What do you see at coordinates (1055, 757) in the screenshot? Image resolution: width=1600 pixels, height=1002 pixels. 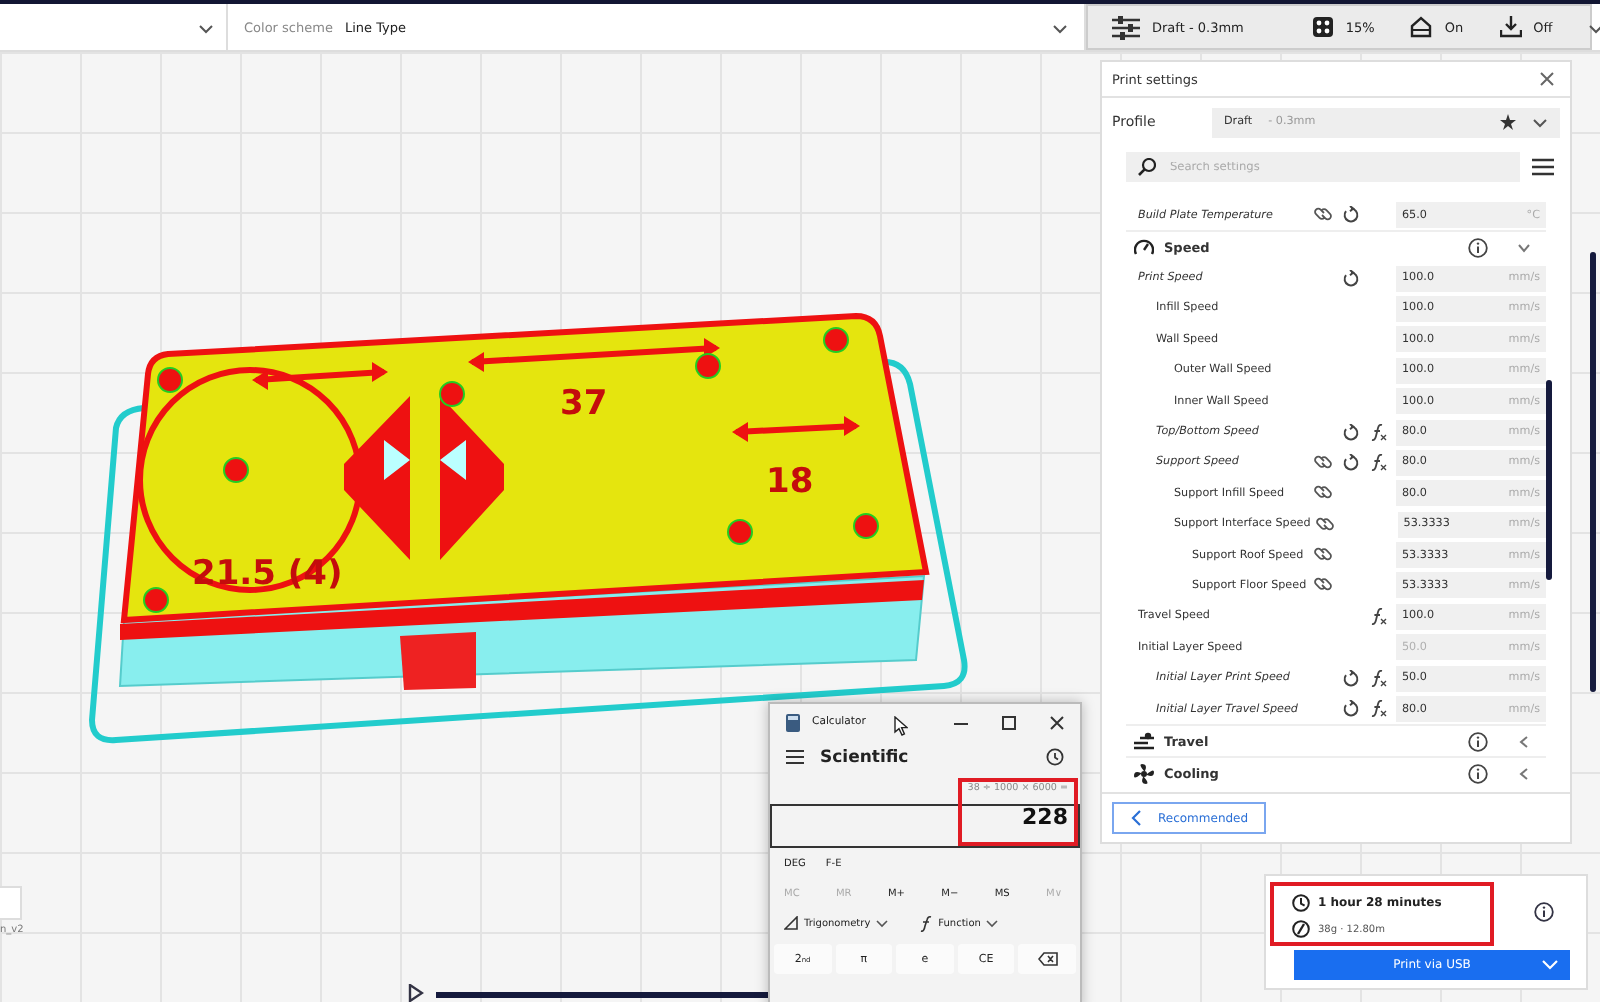 I see `history-icon` at bounding box center [1055, 757].